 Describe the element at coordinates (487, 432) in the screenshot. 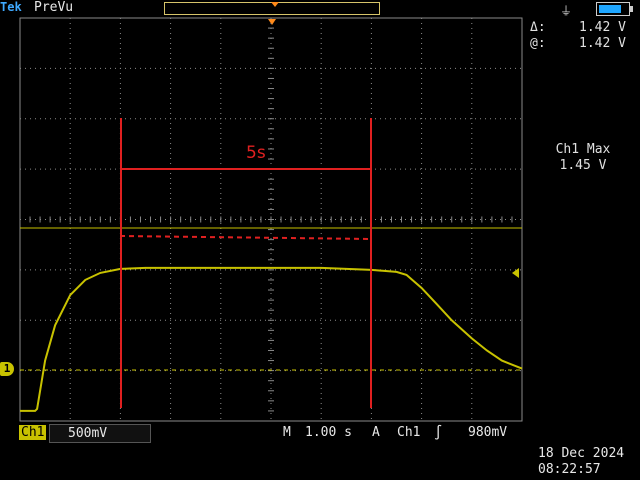

I see `trigger-level: 980mV` at that location.